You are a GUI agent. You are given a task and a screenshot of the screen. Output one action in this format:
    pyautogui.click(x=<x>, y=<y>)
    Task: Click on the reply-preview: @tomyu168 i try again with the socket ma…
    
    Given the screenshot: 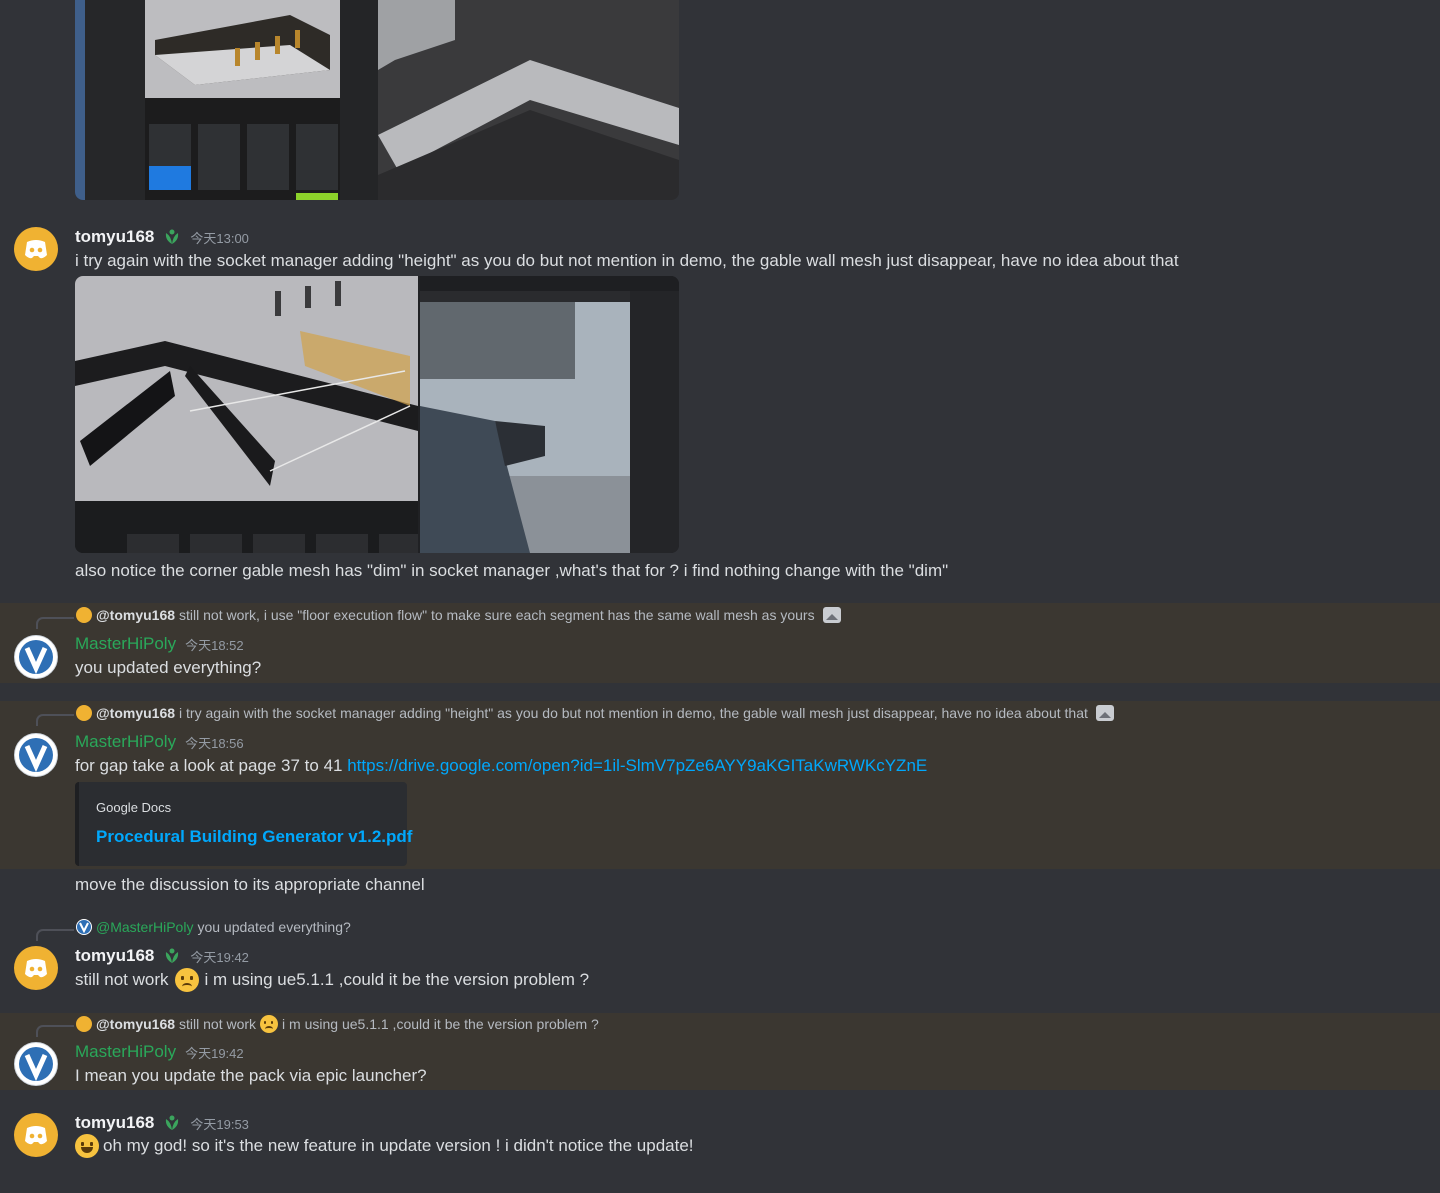 What is the action you would take?
    pyautogui.click(x=595, y=713)
    